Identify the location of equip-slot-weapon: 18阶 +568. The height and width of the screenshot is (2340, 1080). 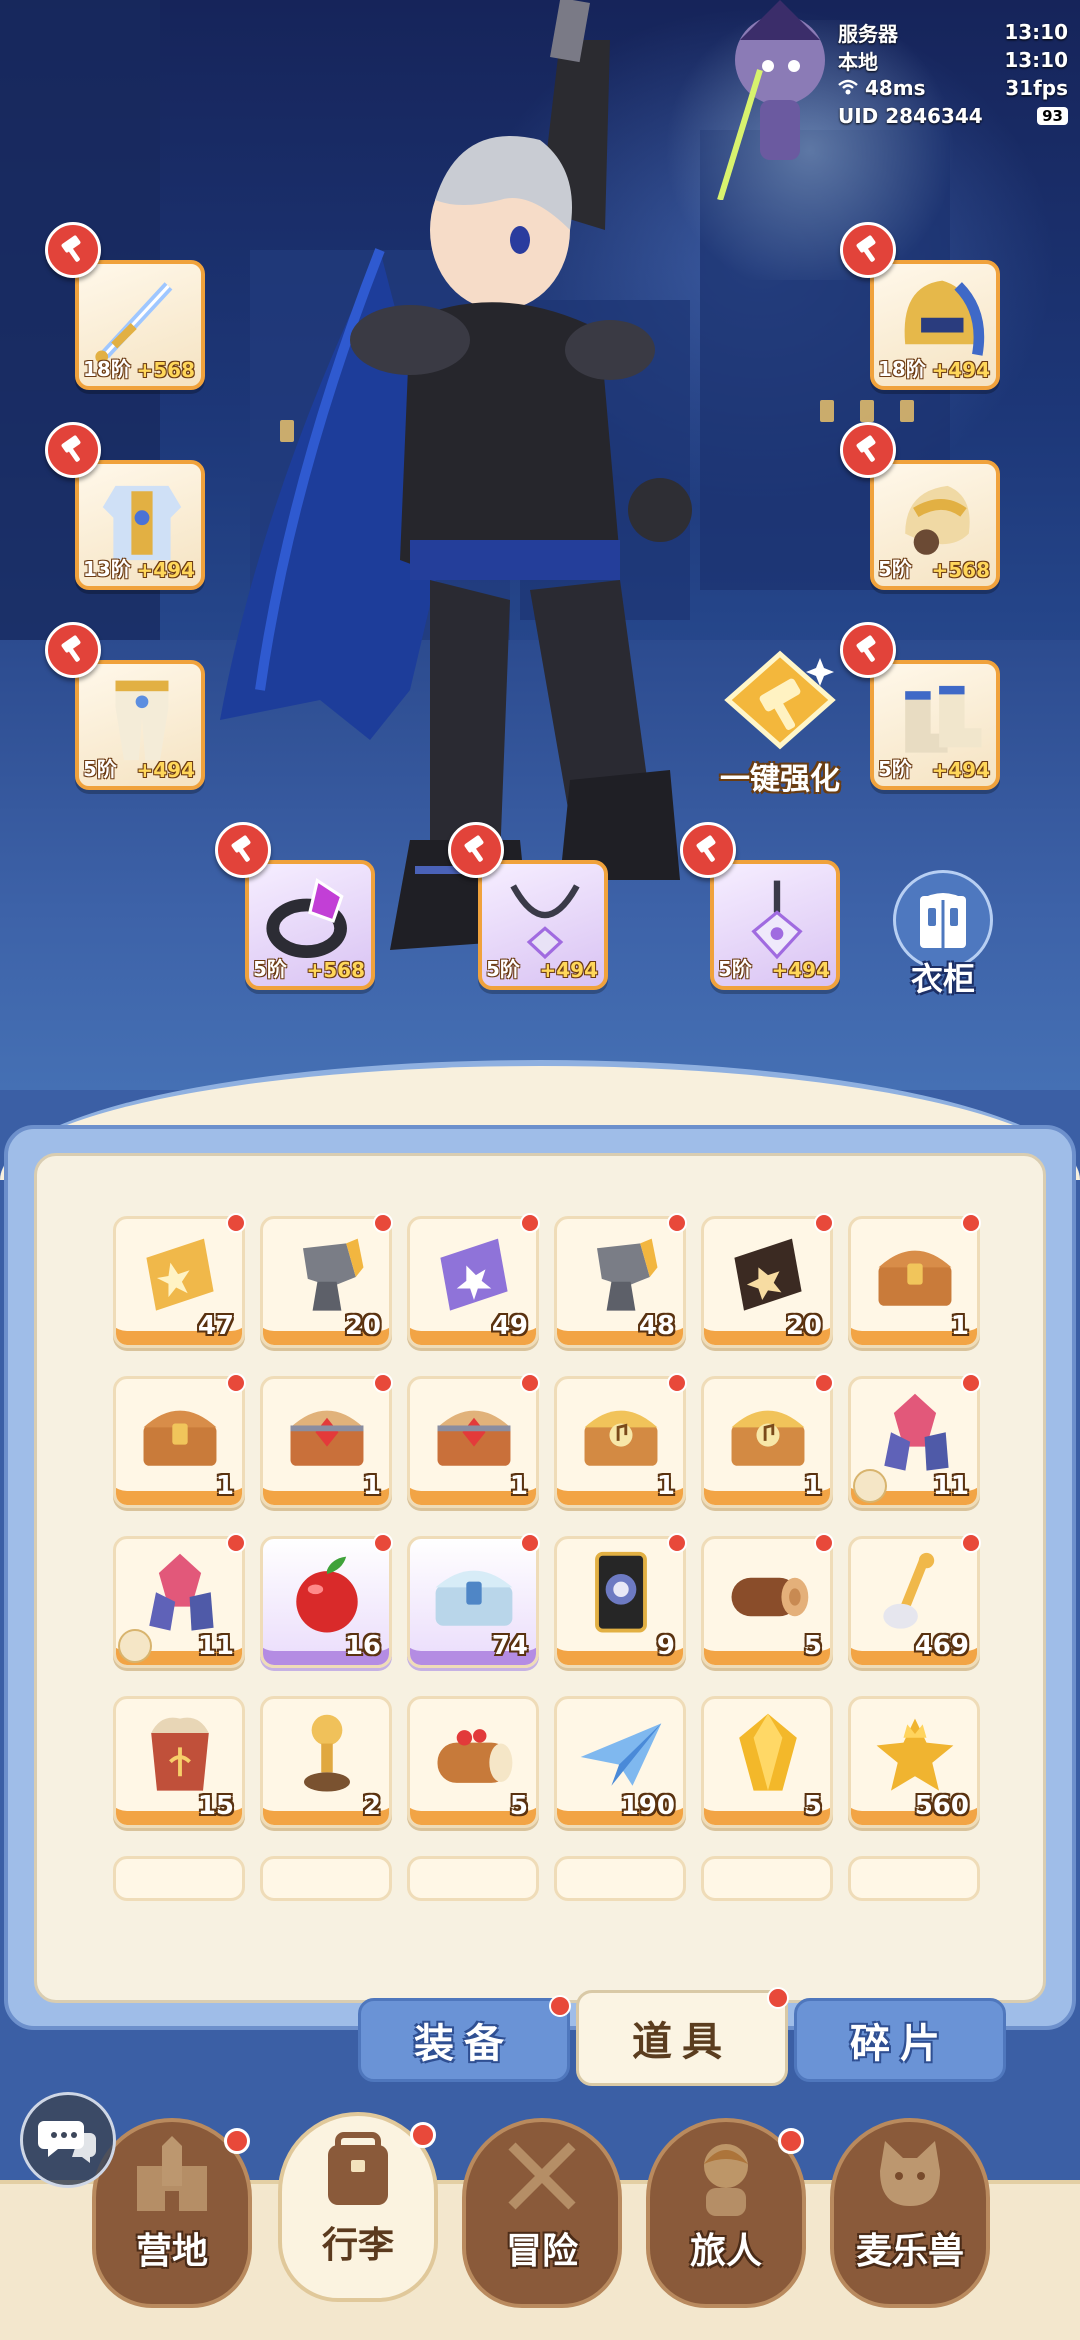
(140, 325).